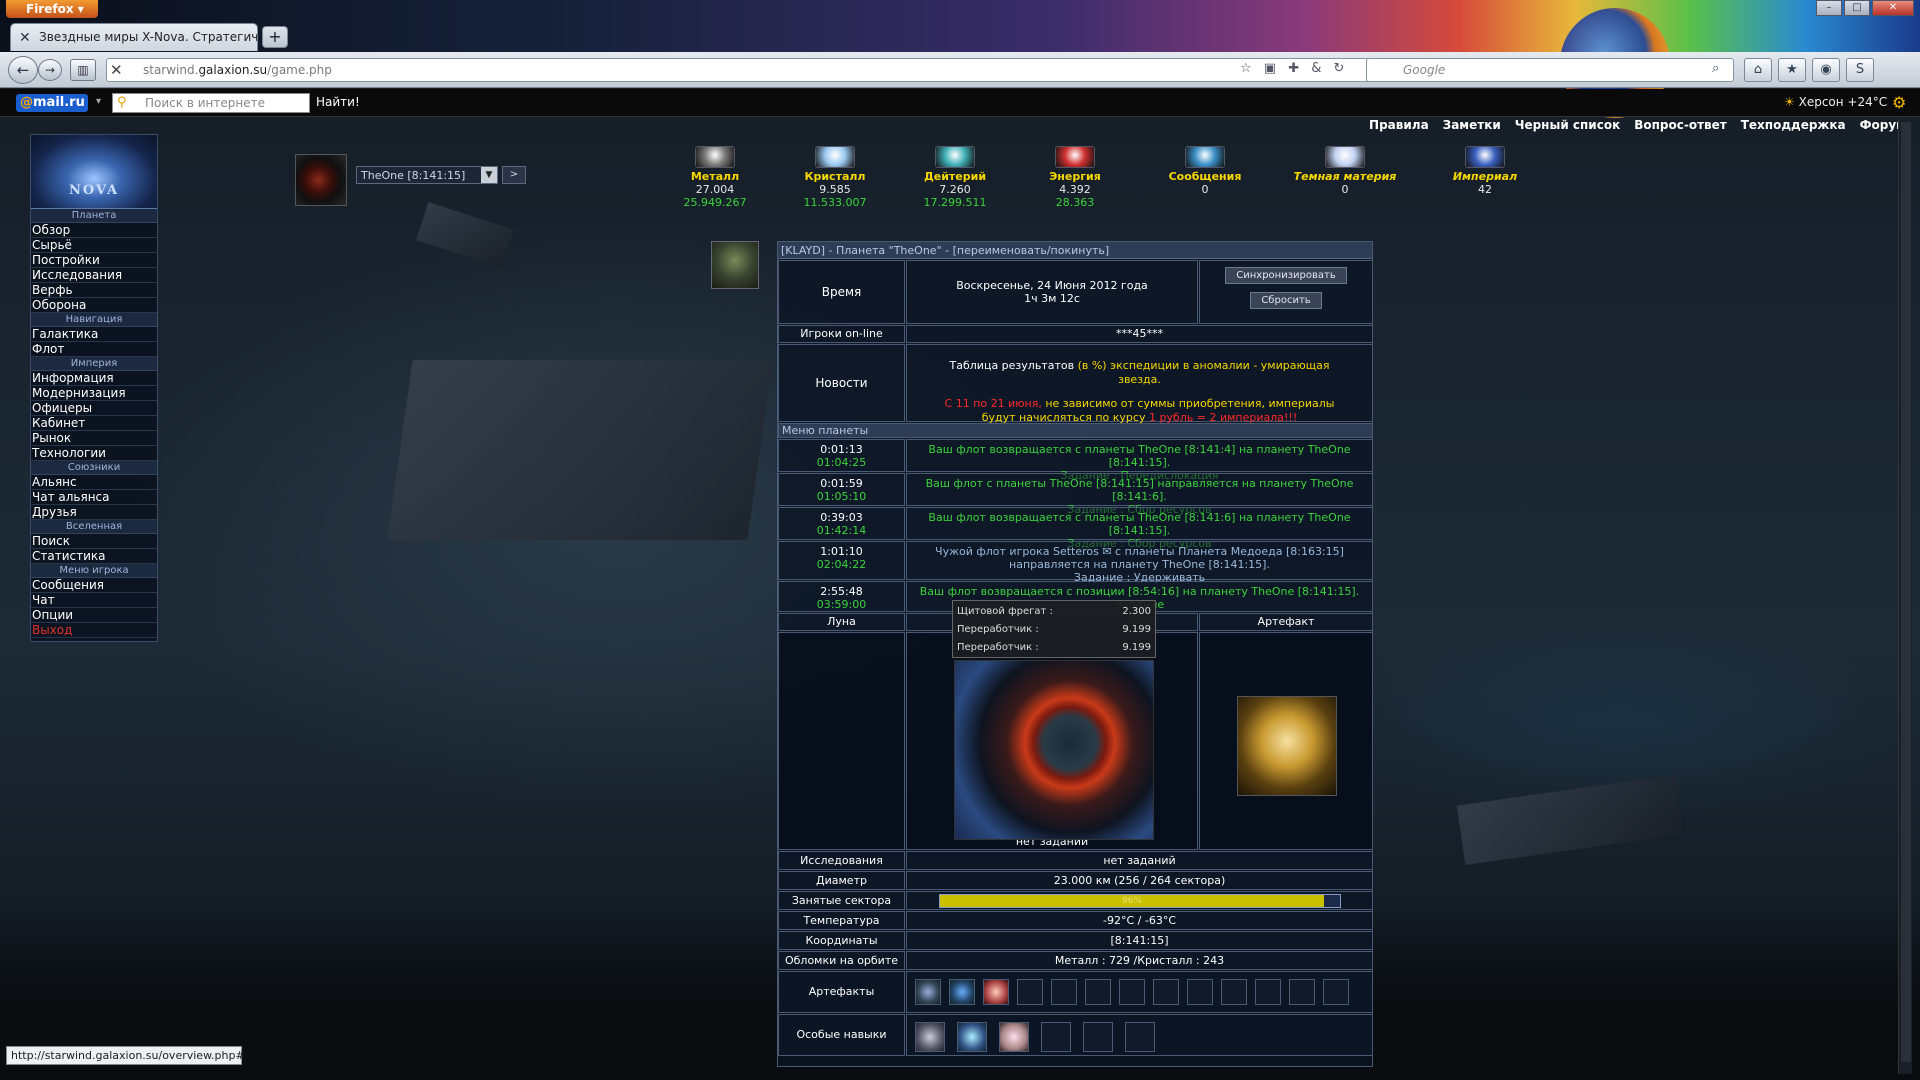 This screenshot has height=1080, width=1920. Describe the element at coordinates (94, 230) in the screenshot. I see `sidebar-item: Обзор` at that location.